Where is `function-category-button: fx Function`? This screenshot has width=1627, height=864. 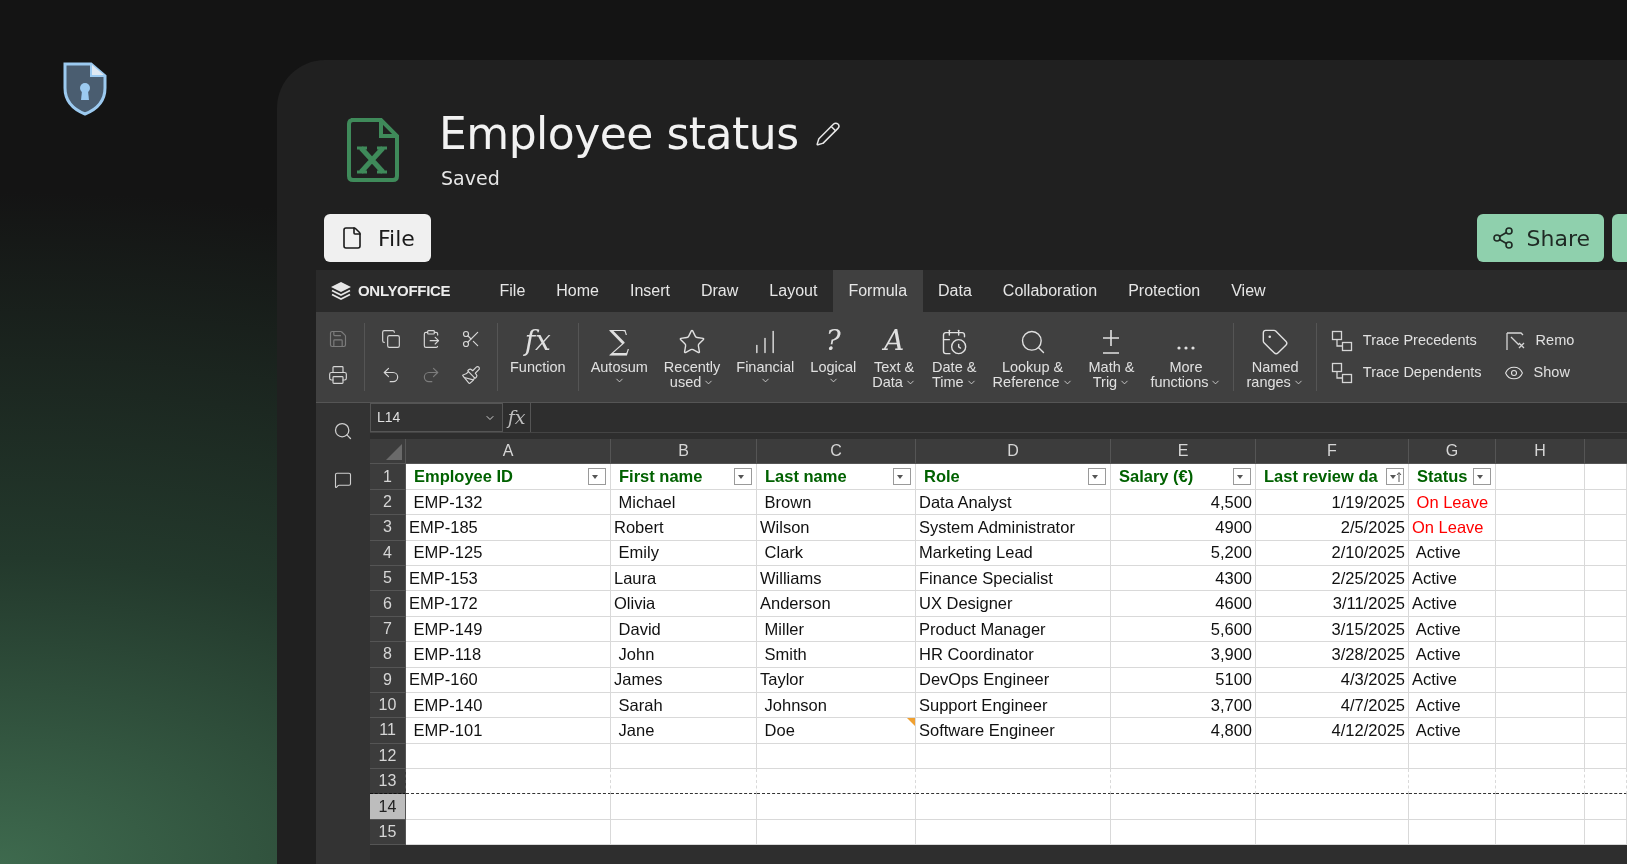
function-category-button: fx Function is located at coordinates (538, 361).